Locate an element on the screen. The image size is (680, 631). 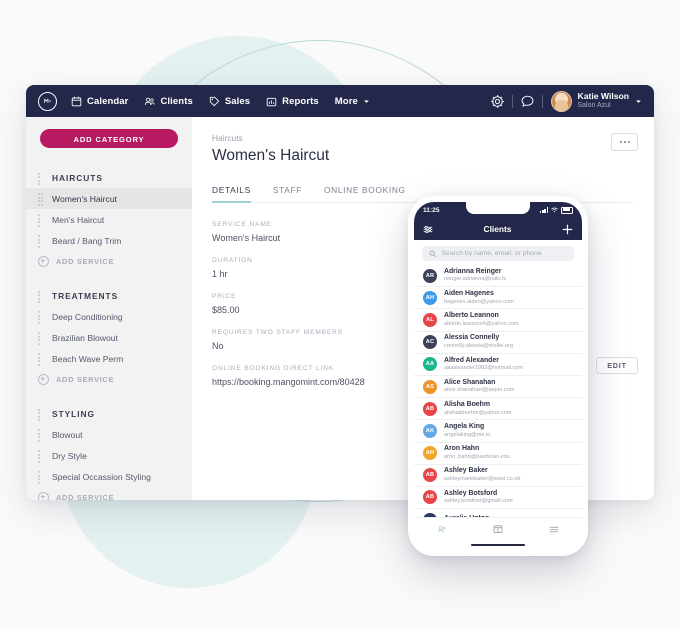
nav-item-sales: Sales is located at coordinates (229, 101).